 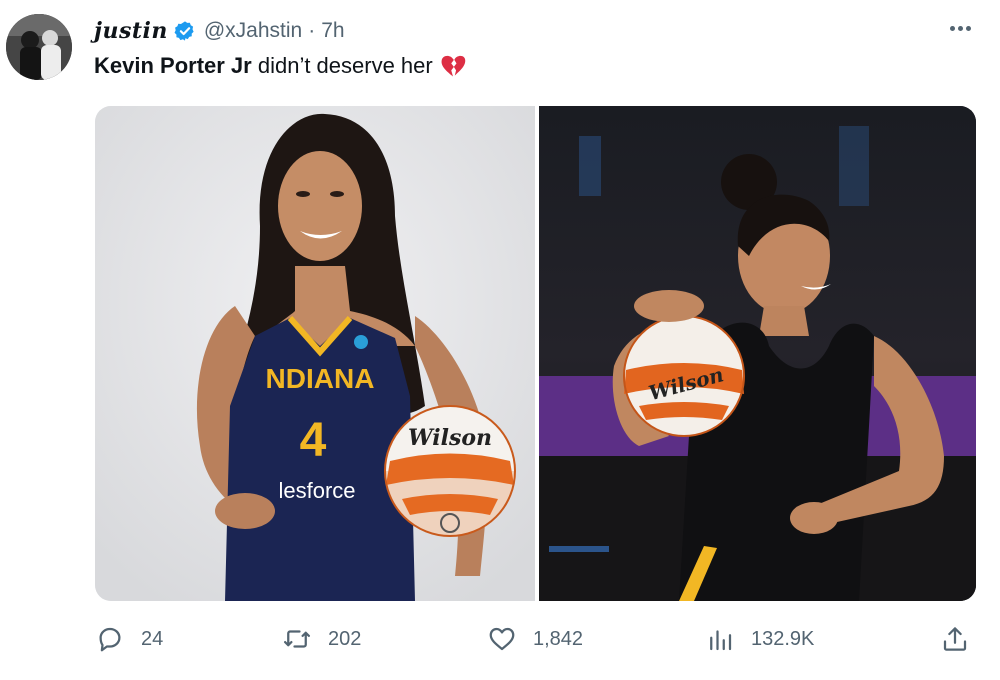 I want to click on tweet-text: Kevin Porter Jr didn’t deserve her, so click(x=280, y=66).